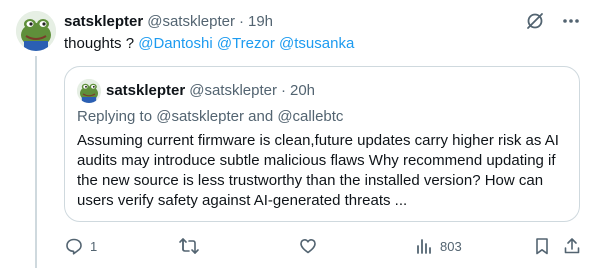 This screenshot has height=268, width=598. Describe the element at coordinates (210, 116) in the screenshot. I see `replying-to: Replying to @satsklepter and @callebtc` at that location.